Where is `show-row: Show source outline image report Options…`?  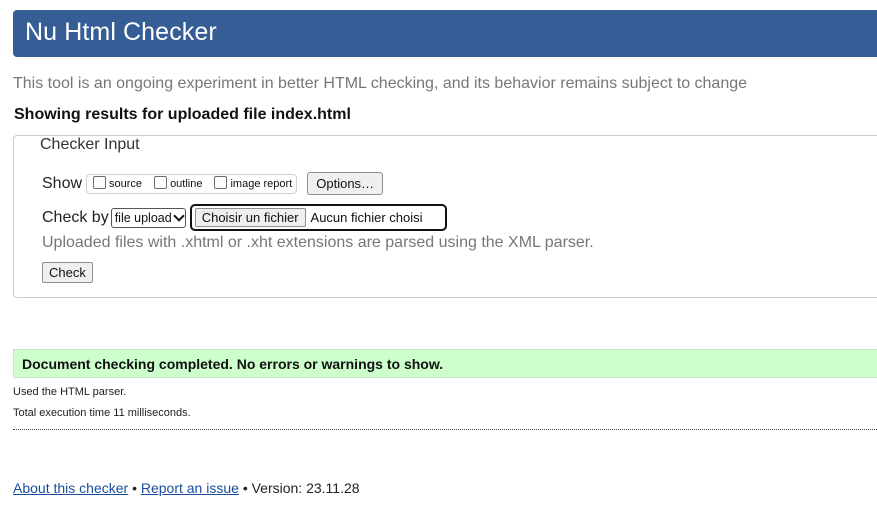 show-row: Show source outline image report Options… is located at coordinates (213, 183).